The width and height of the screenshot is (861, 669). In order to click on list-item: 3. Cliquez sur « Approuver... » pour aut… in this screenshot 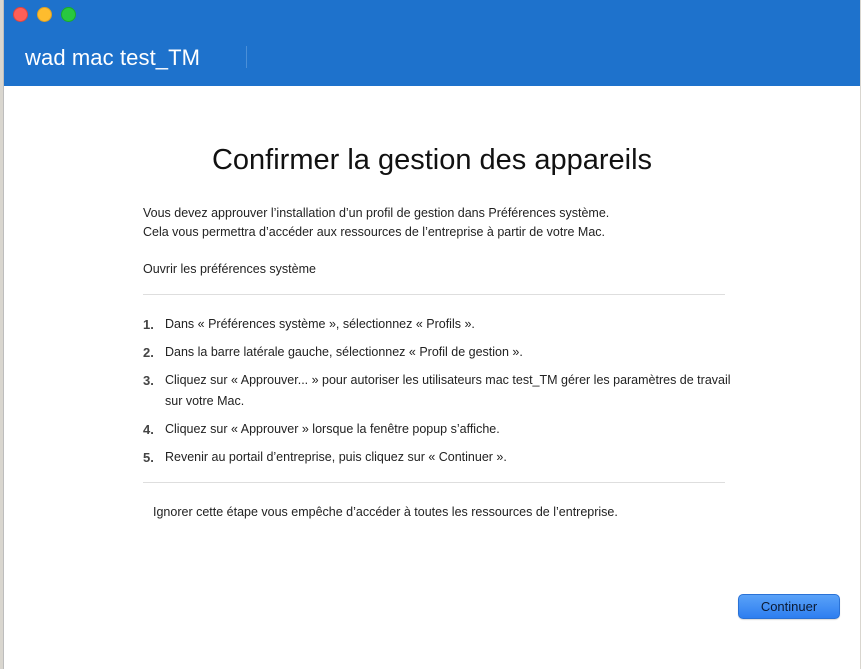, I will do `click(473, 391)`.